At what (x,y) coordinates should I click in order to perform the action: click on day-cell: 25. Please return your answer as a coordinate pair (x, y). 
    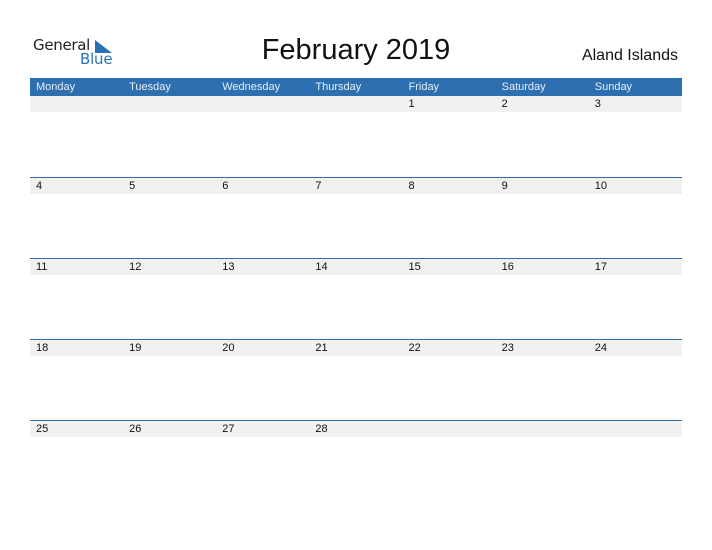
    Looking at the image, I should click on (42, 429).